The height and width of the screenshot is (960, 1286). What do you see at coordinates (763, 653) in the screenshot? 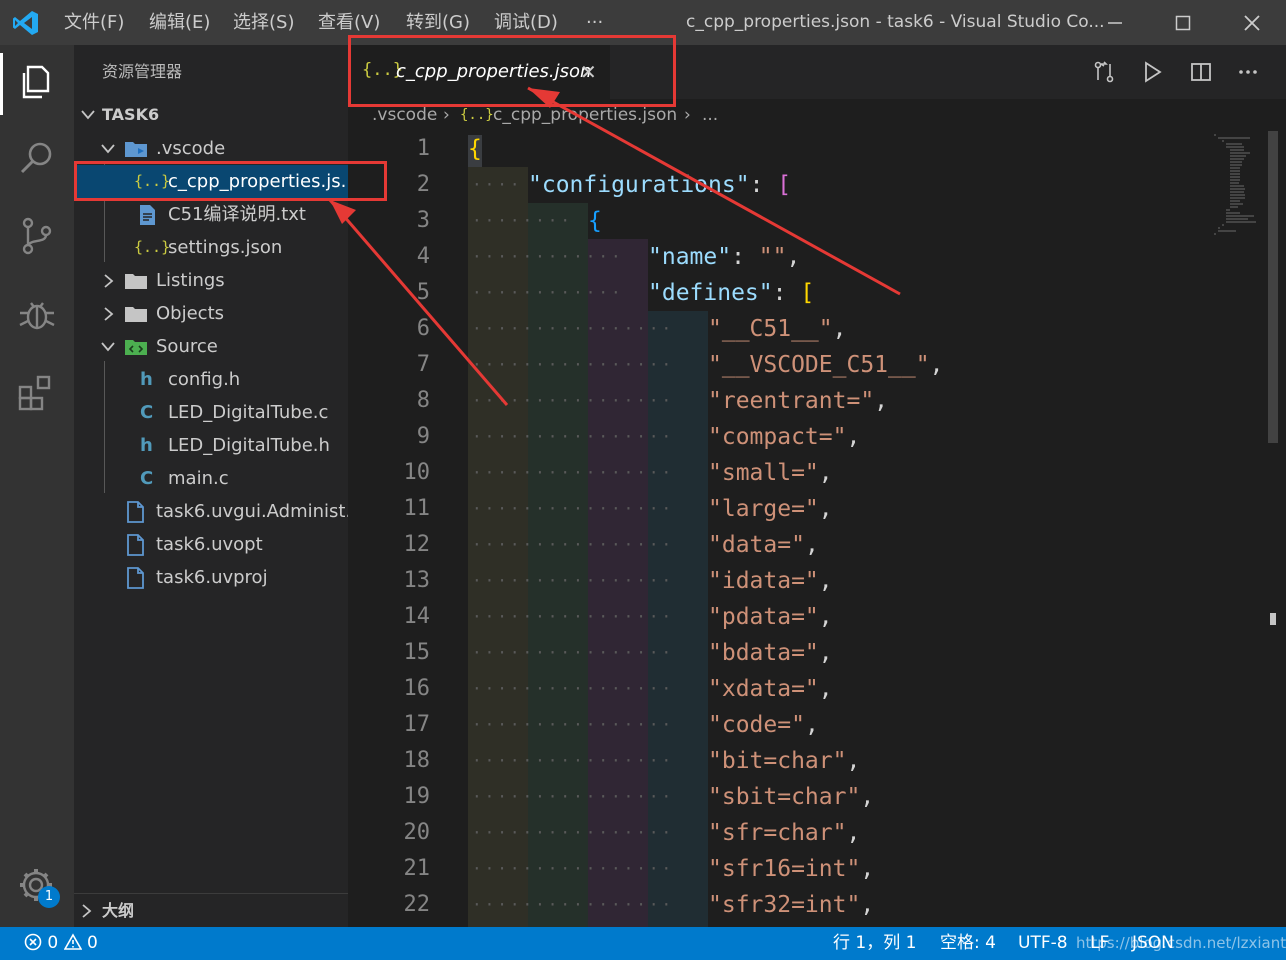
I see `token-str: "bdata="` at bounding box center [763, 653].